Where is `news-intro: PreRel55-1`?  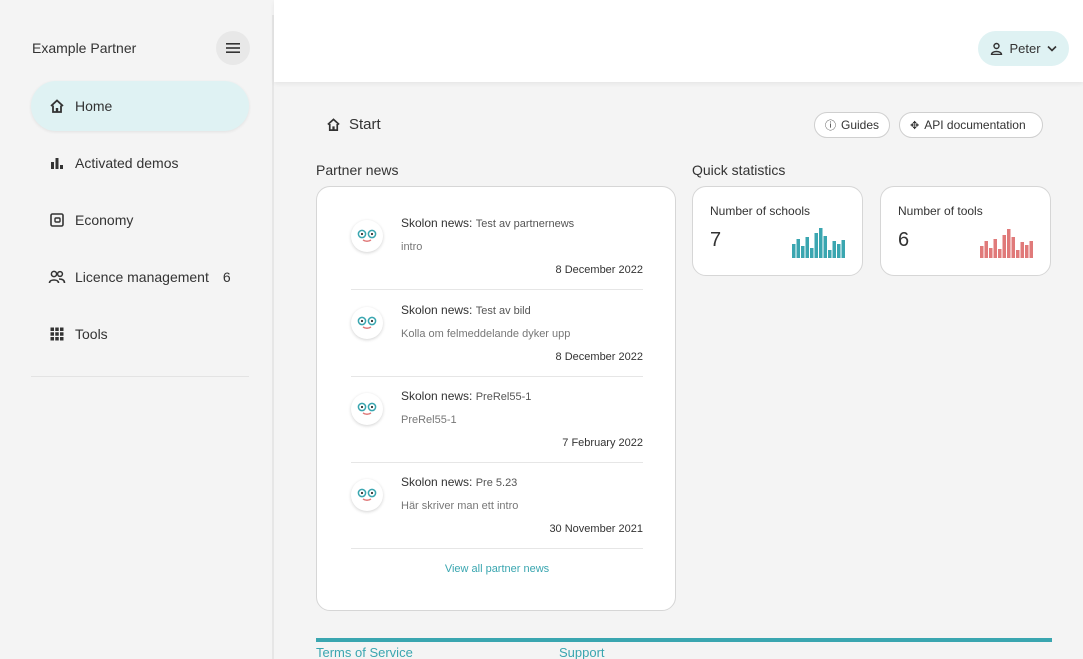
news-intro: PreRel55-1 is located at coordinates (429, 420).